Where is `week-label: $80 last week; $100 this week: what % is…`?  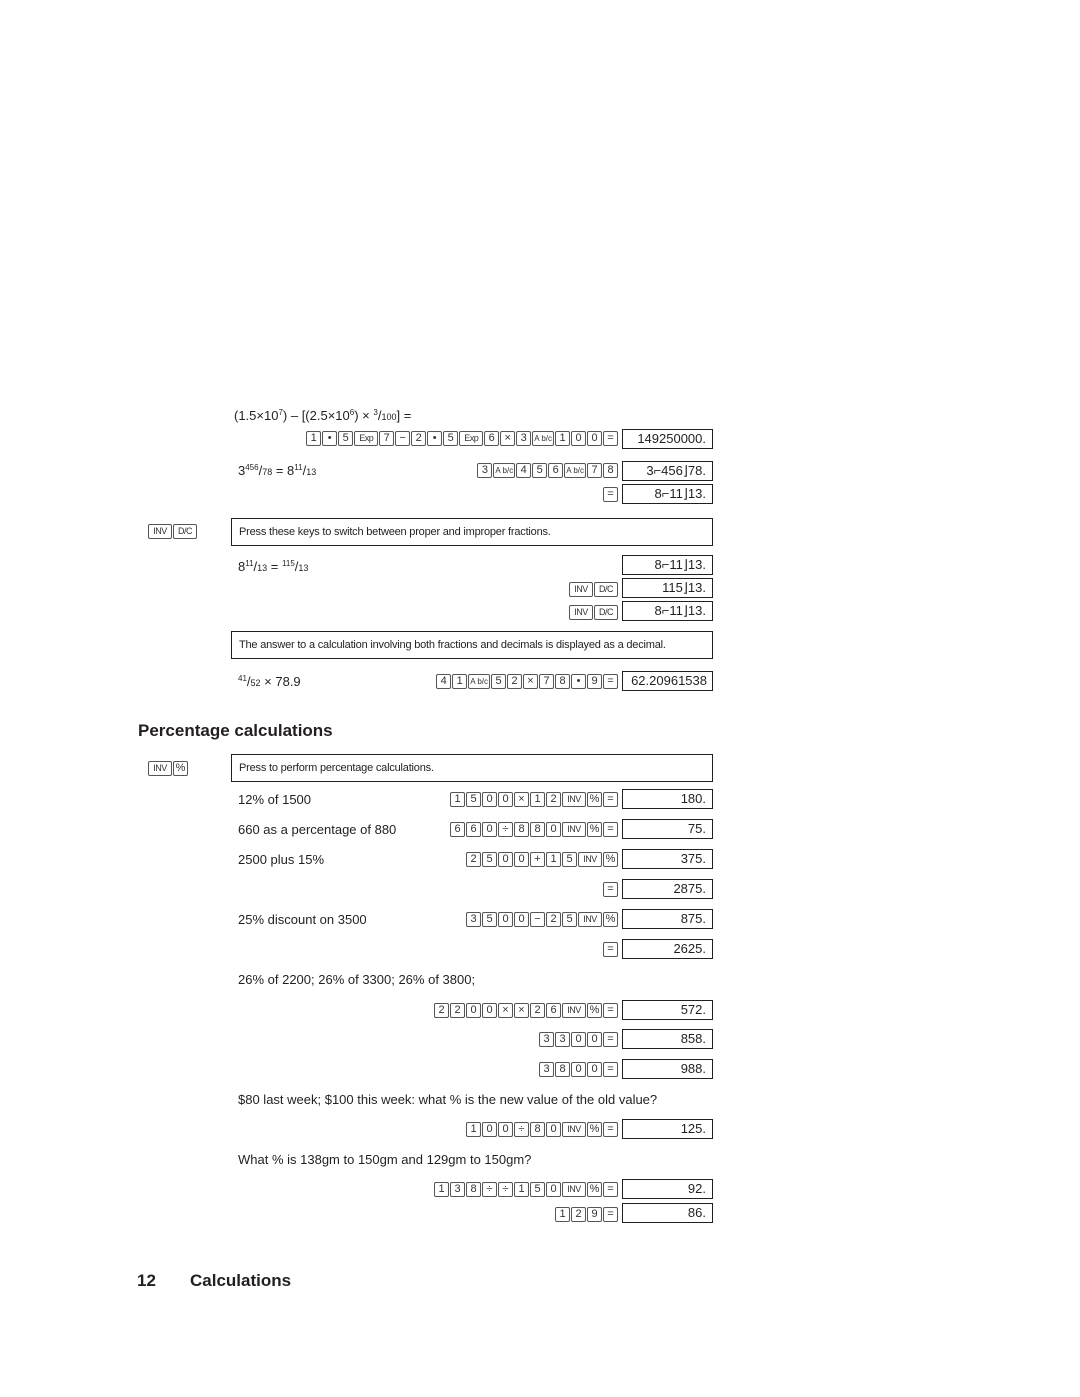
week-label: $80 last week; $100 this week: what % is… is located at coordinates (448, 1099).